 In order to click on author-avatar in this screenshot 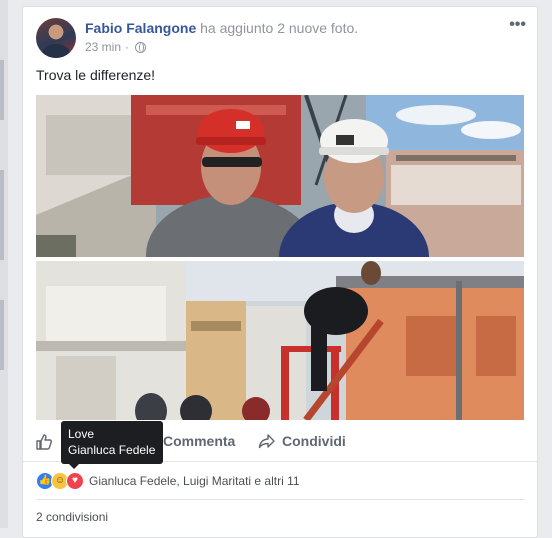, I will do `click(56, 38)`.